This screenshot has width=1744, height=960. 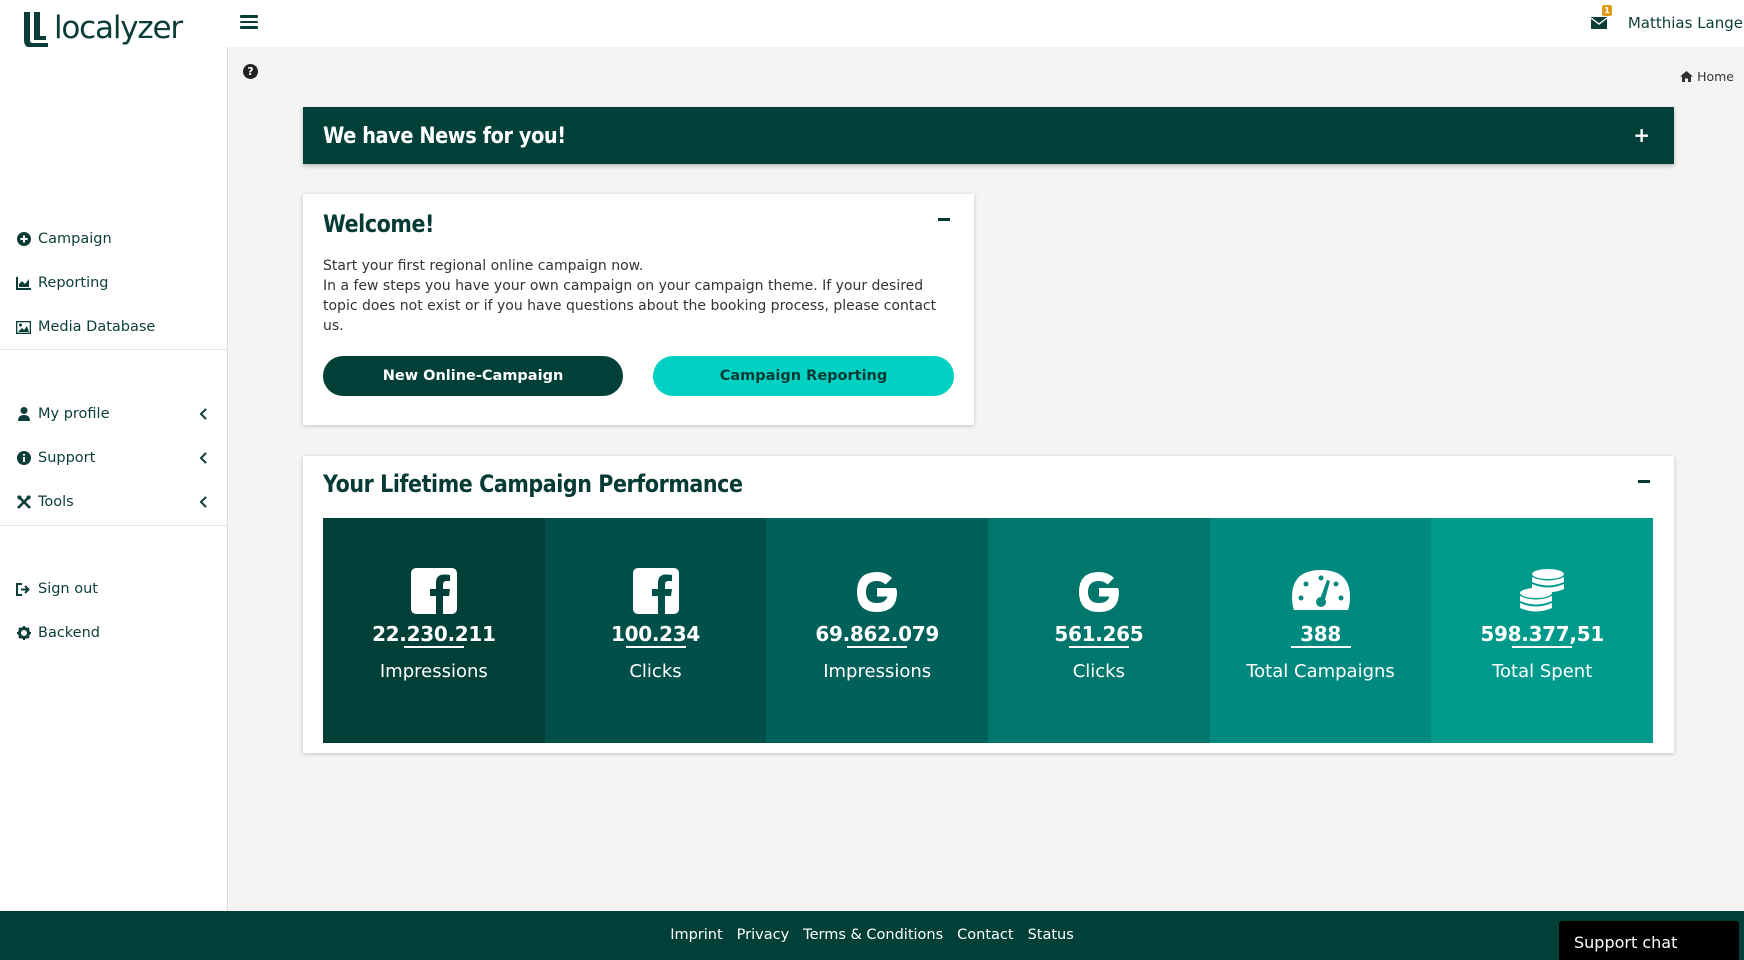 I want to click on sidebar-item-my-profile: My profile, so click(x=114, y=414).